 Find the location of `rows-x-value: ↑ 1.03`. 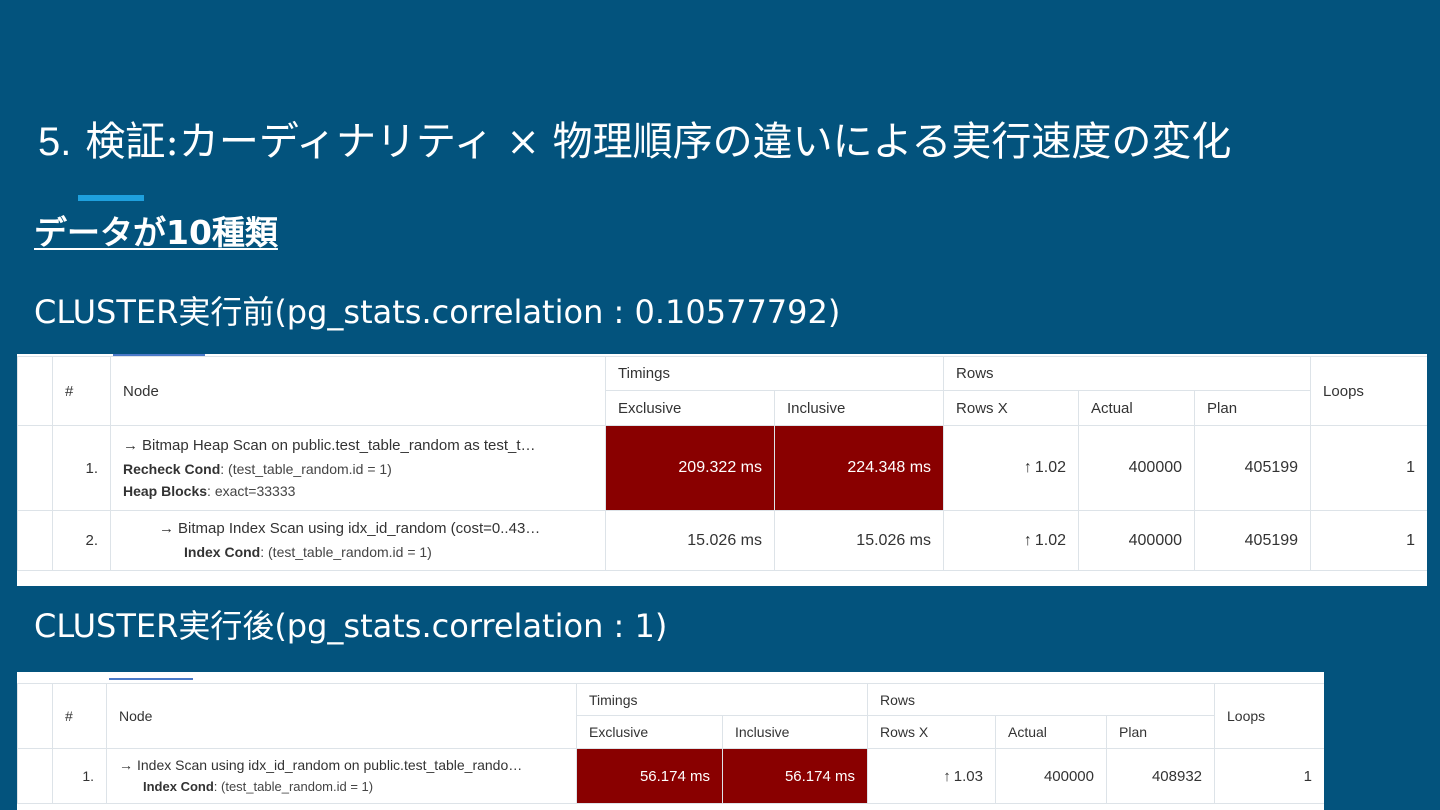

rows-x-value: ↑ 1.03 is located at coordinates (931, 776).